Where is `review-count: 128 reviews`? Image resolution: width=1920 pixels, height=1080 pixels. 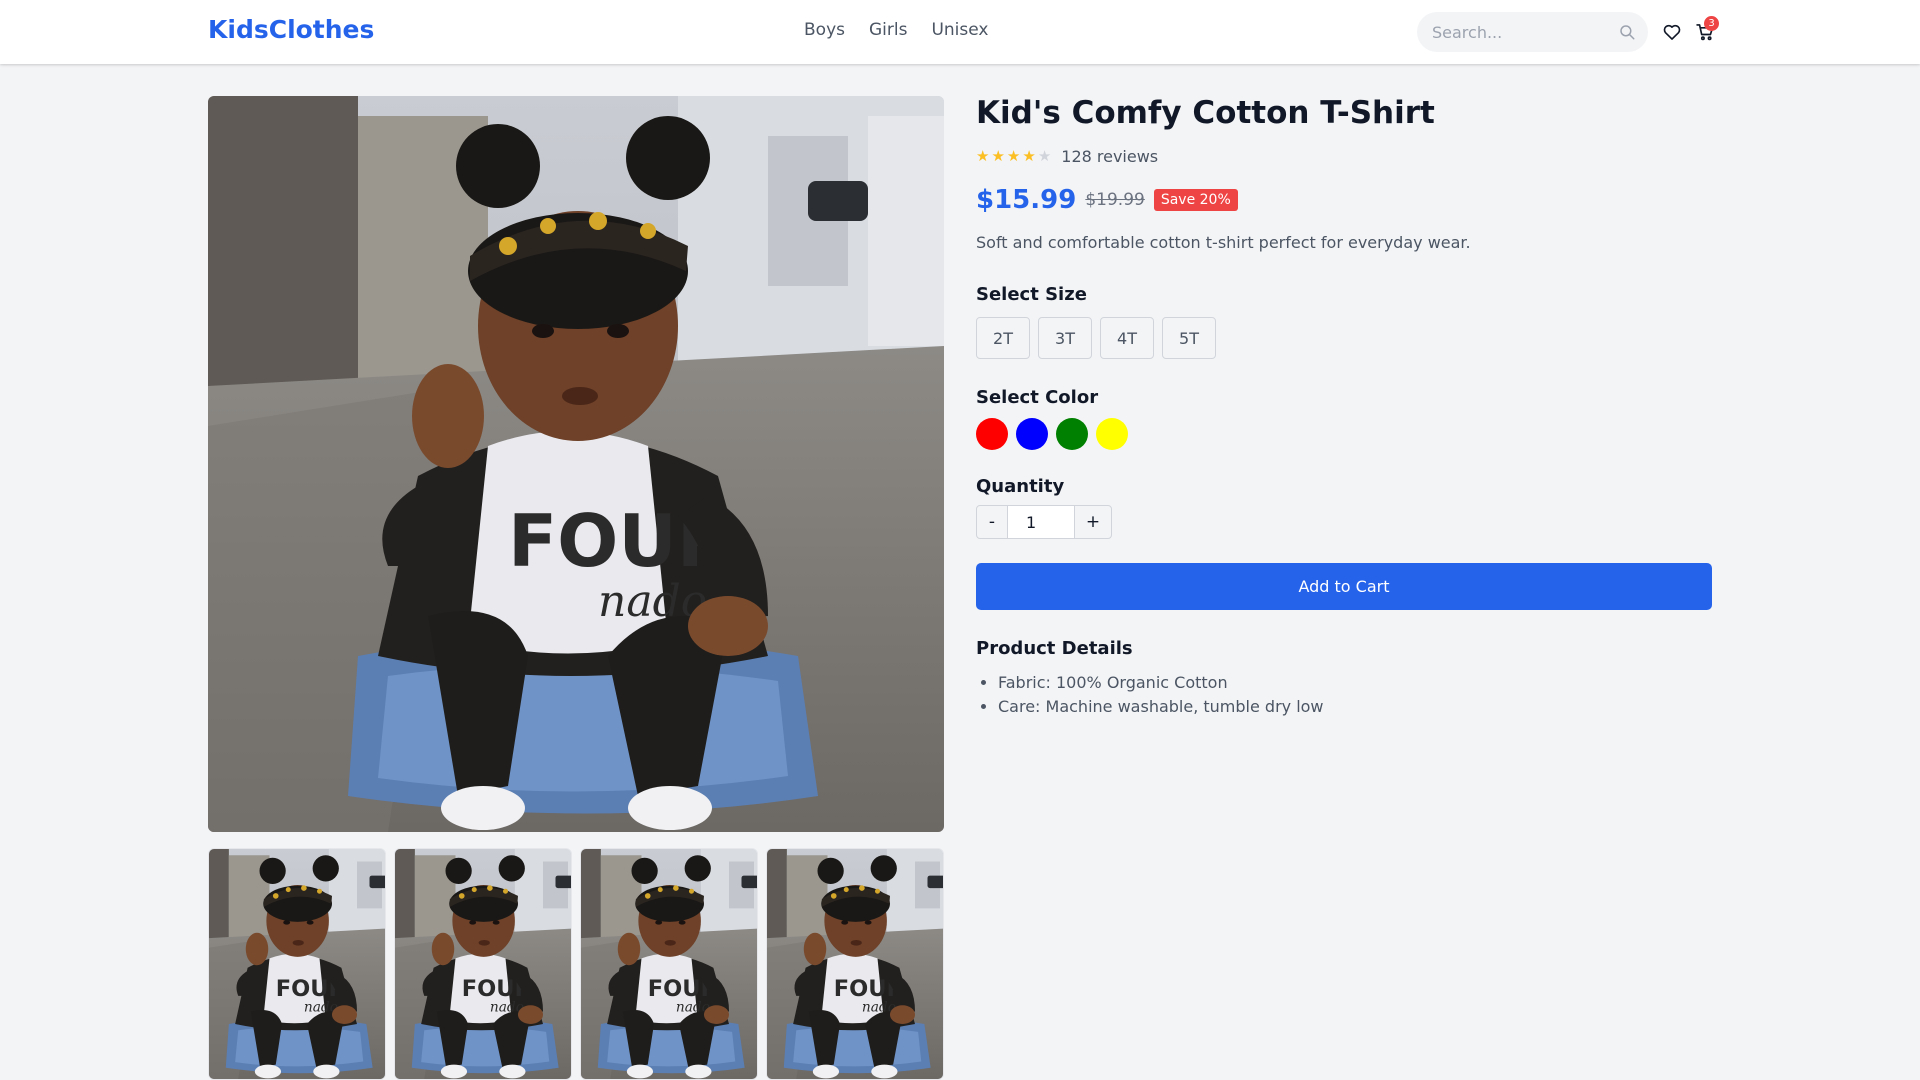 review-count: 128 reviews is located at coordinates (1109, 156).